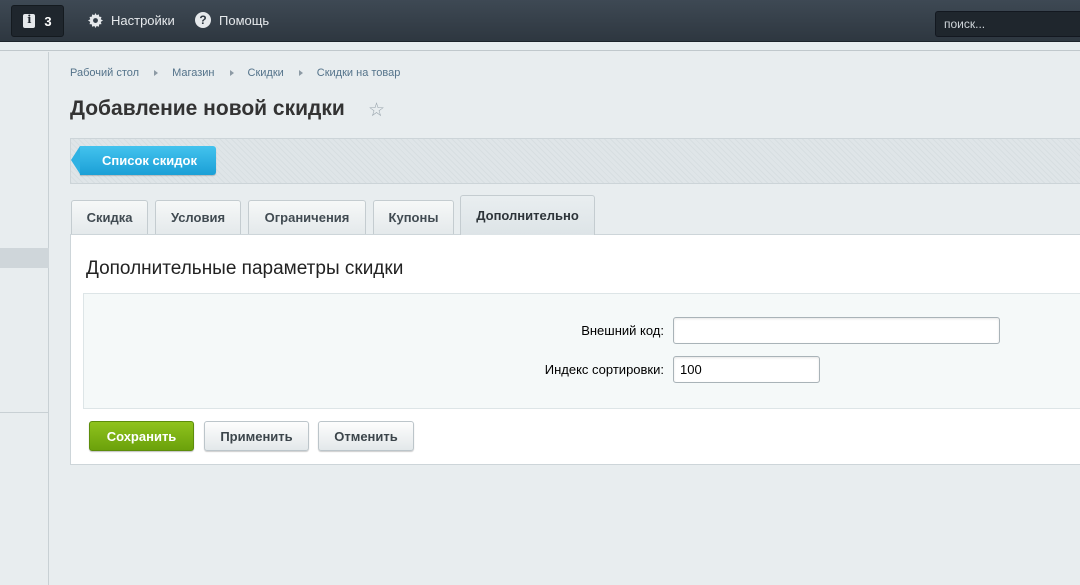  What do you see at coordinates (48, 21) in the screenshot?
I see `notifications-count: 3` at bounding box center [48, 21].